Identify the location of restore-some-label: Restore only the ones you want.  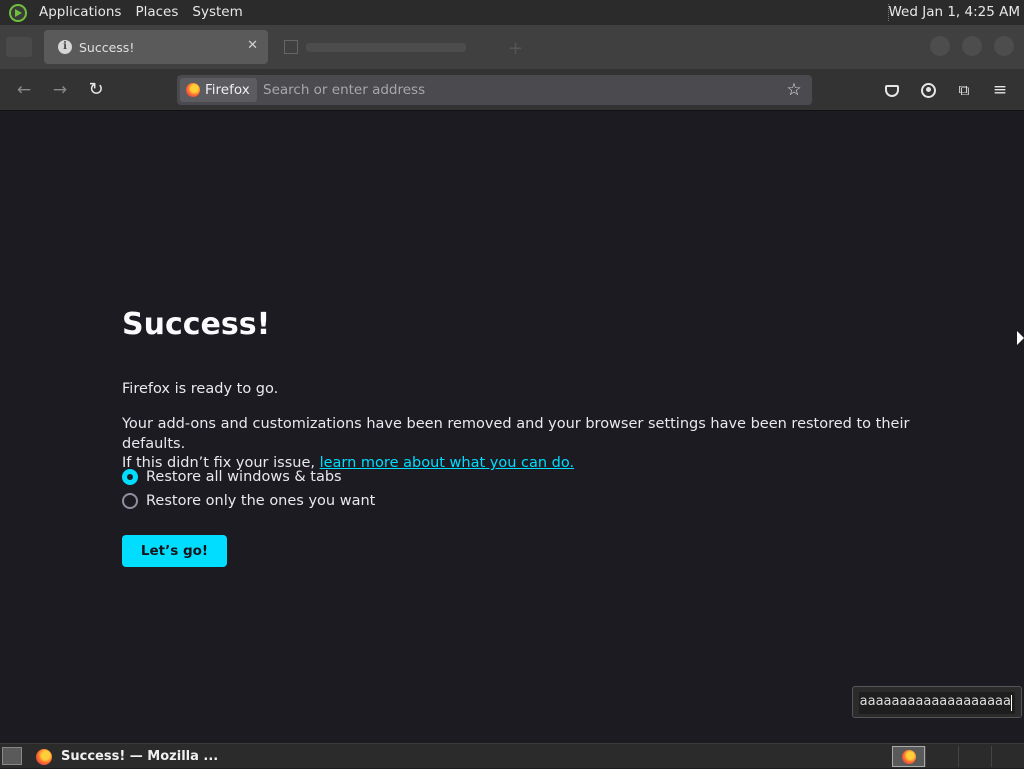
(261, 501).